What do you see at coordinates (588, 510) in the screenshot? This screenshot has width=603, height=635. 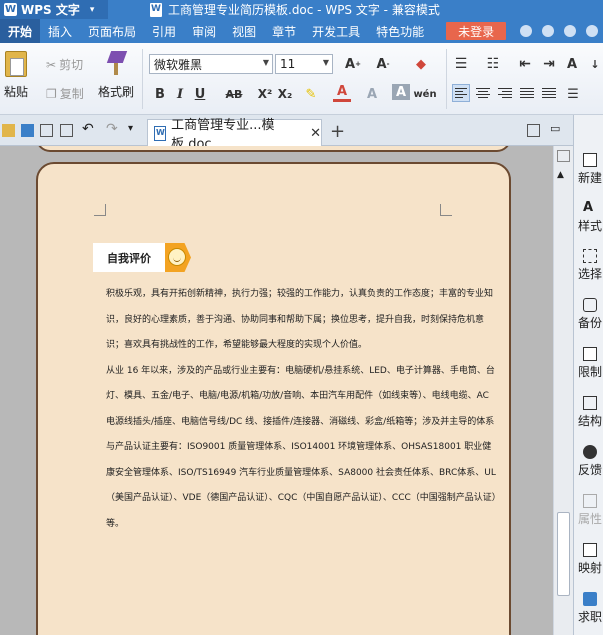 I see `task-properties: 属性` at bounding box center [588, 510].